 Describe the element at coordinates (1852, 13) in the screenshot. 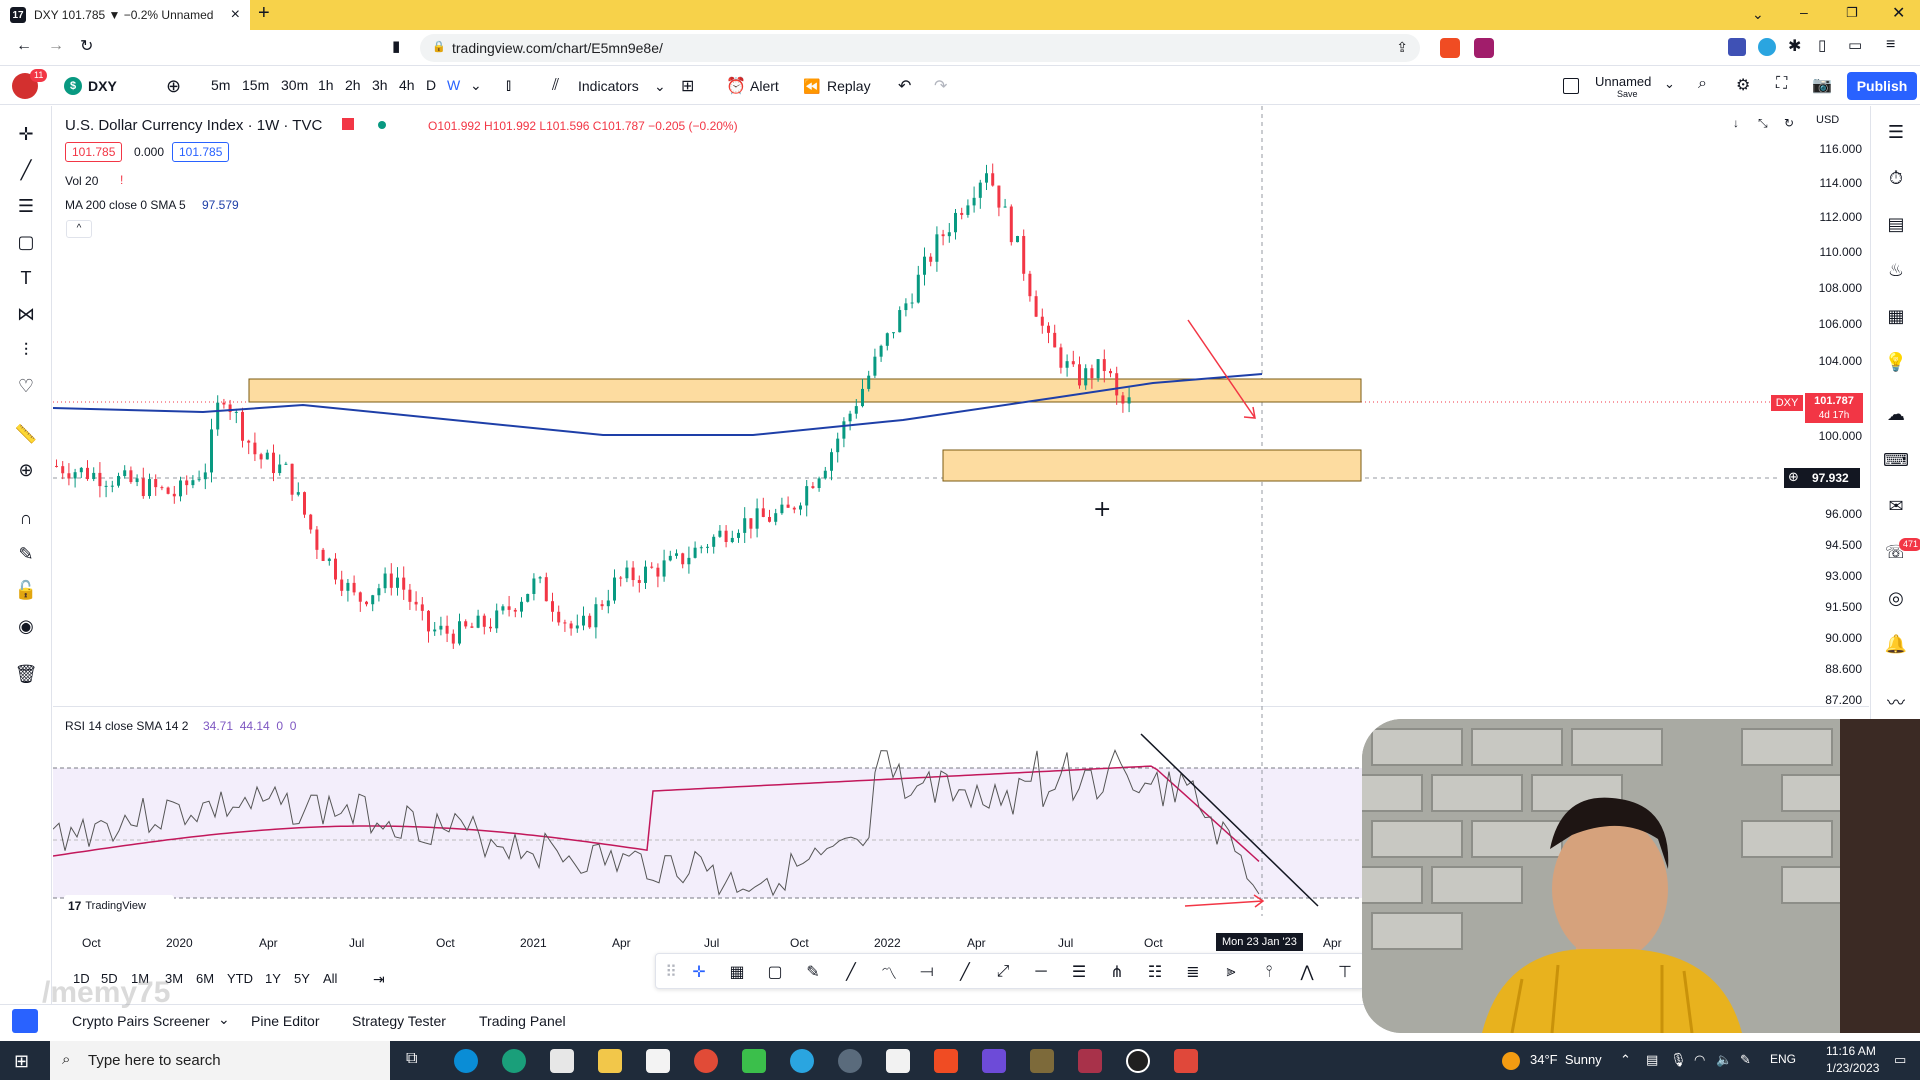

I see `restore-icon: ❐` at that location.